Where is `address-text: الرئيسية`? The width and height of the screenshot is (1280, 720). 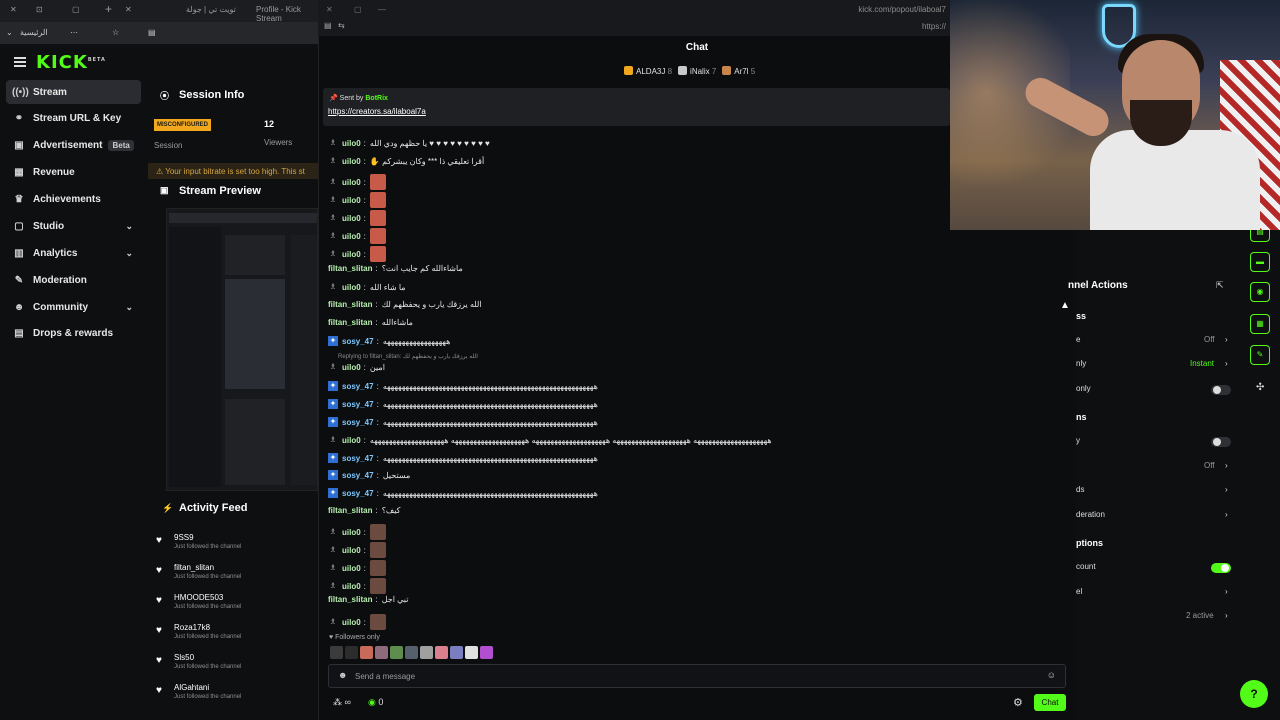
address-text: الرئيسية is located at coordinates (34, 32).